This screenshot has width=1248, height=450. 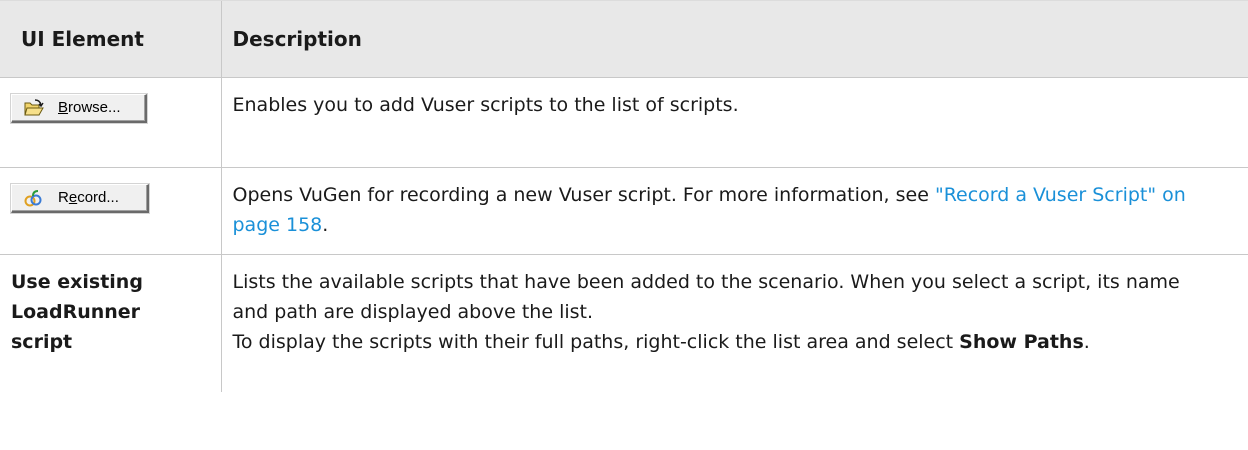 What do you see at coordinates (325, 225) in the screenshot?
I see `description-text-end: .` at bounding box center [325, 225].